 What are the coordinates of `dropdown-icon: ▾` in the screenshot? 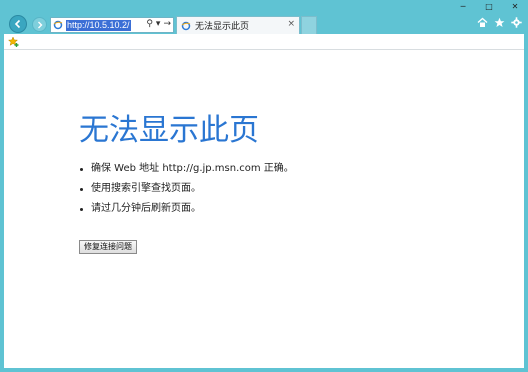 It's located at (158, 24).